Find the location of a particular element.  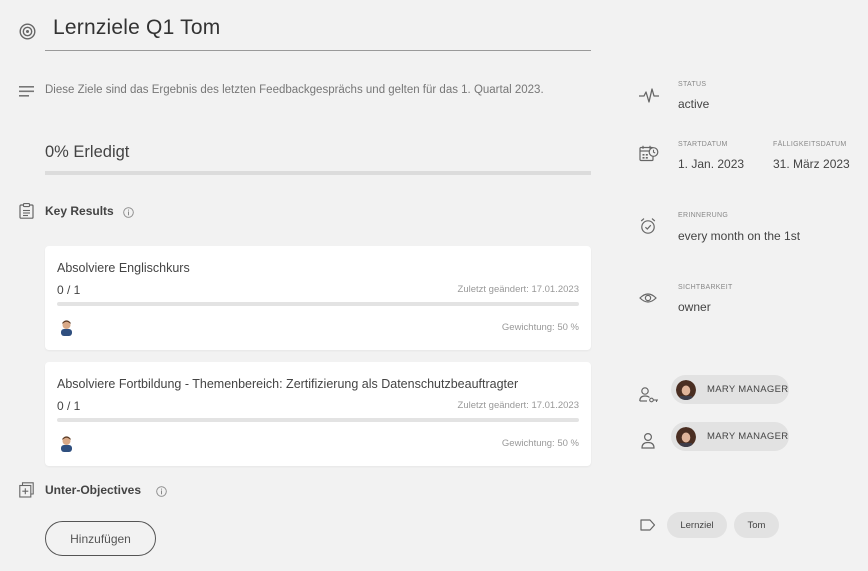

add-sub-objective-icon is located at coordinates (26, 490).